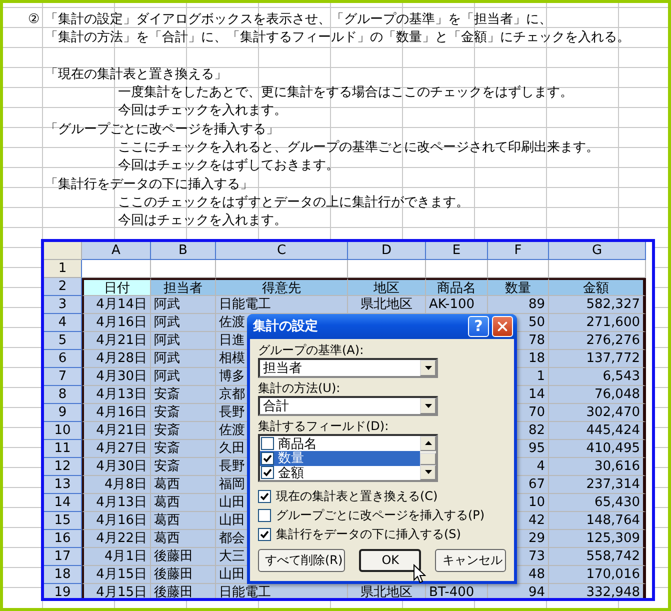 The height and width of the screenshot is (611, 671). What do you see at coordinates (63, 467) in the screenshot?
I see `row-header: 12` at bounding box center [63, 467].